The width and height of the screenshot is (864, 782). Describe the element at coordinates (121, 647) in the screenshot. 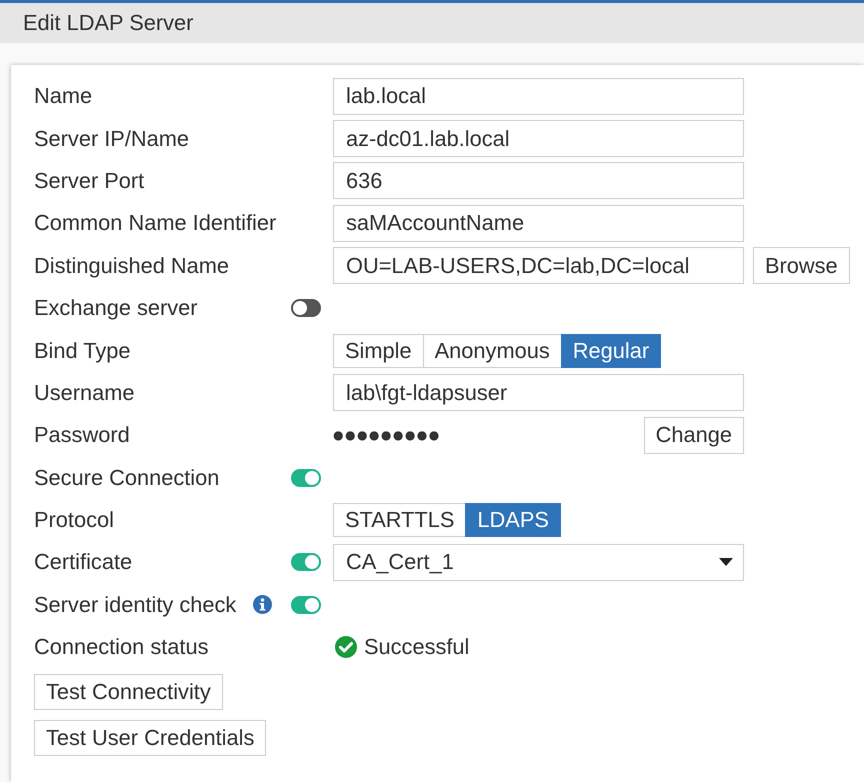

I see `field-label: Connection status` at that location.